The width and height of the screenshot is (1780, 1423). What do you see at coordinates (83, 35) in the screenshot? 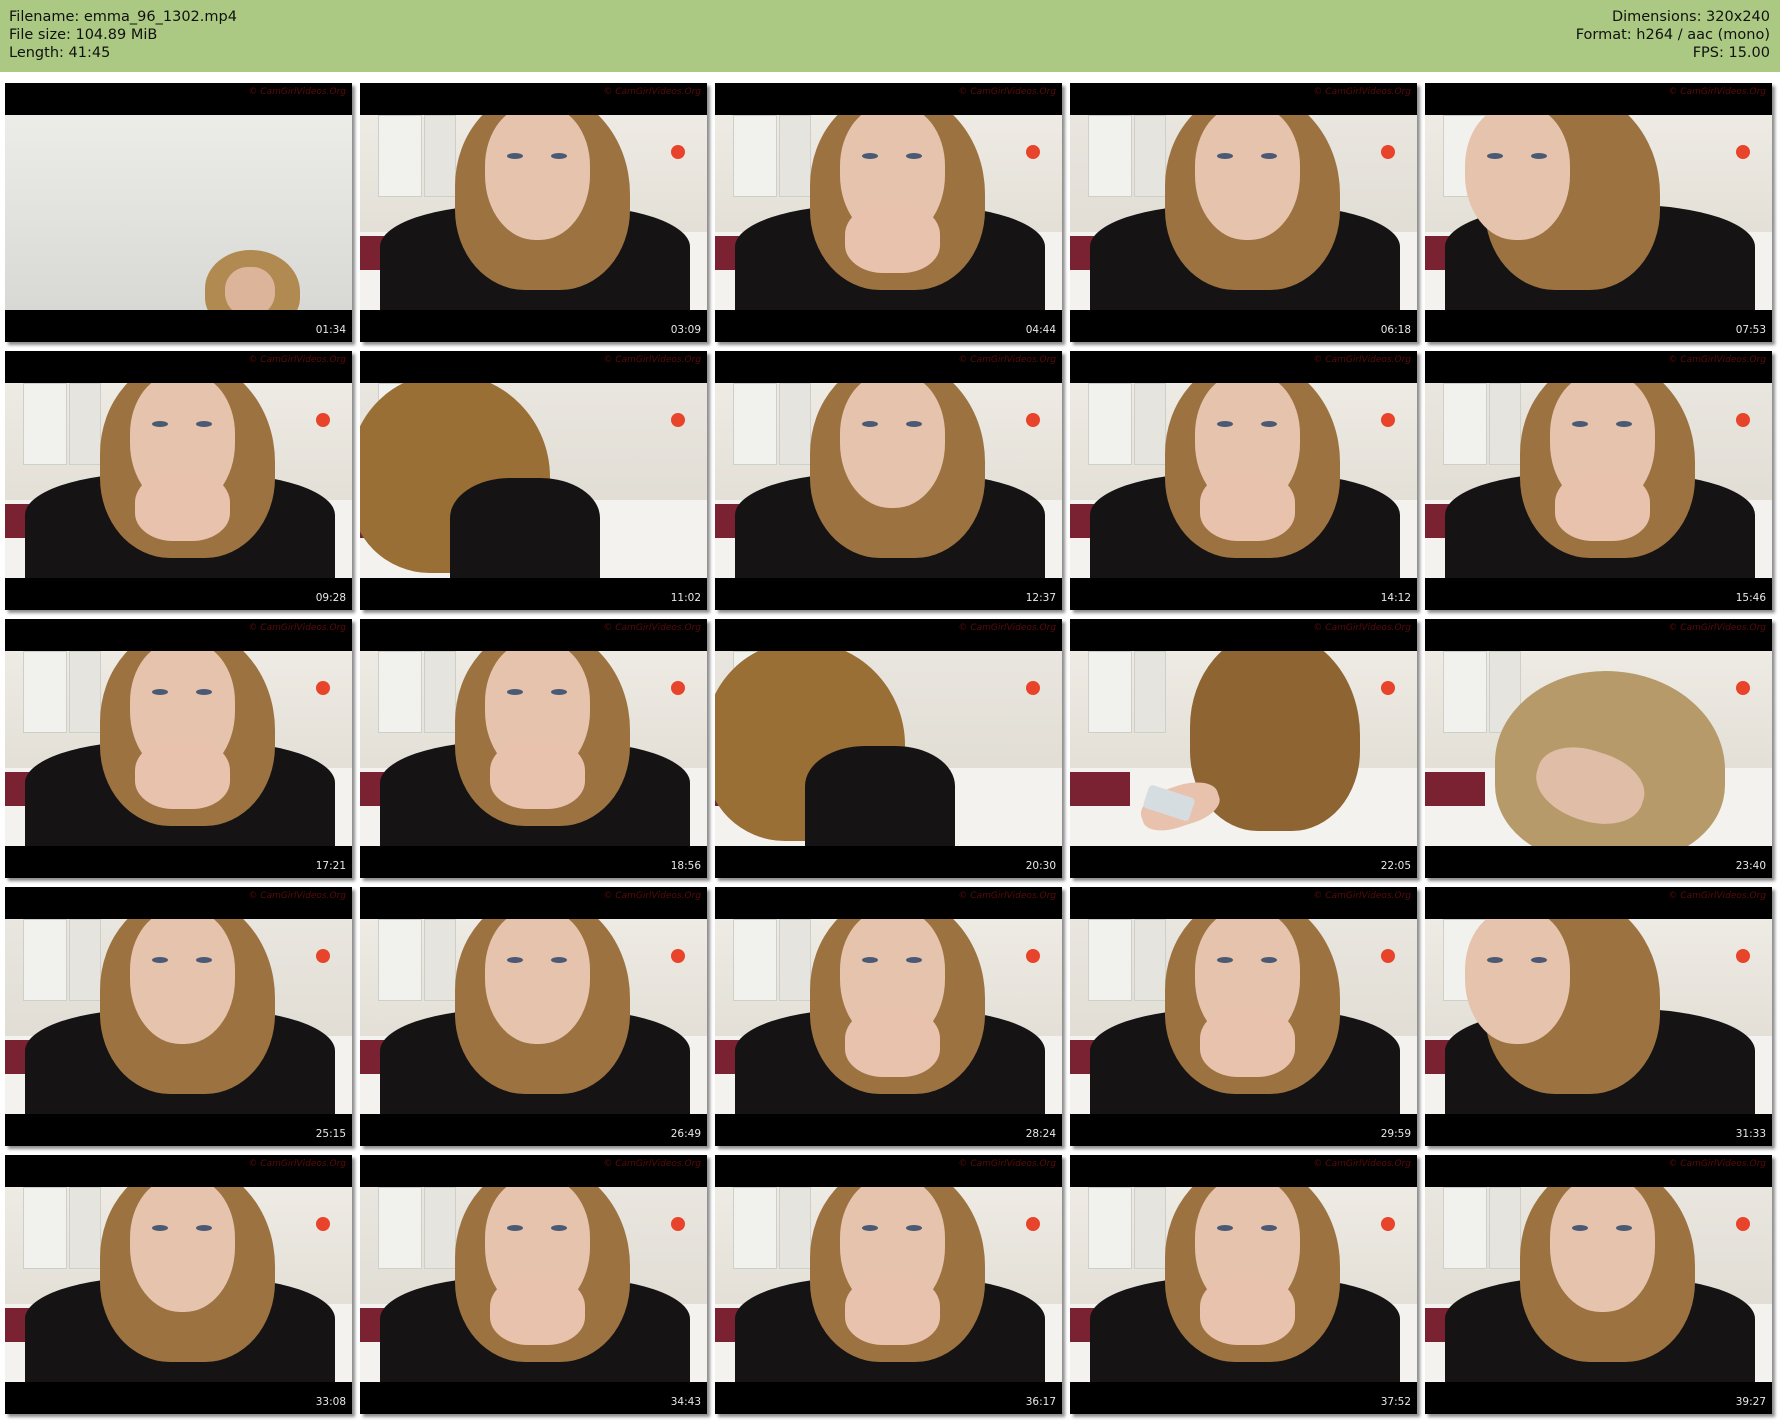
I see `filesize-label: File size: 104.89 MiB` at bounding box center [83, 35].